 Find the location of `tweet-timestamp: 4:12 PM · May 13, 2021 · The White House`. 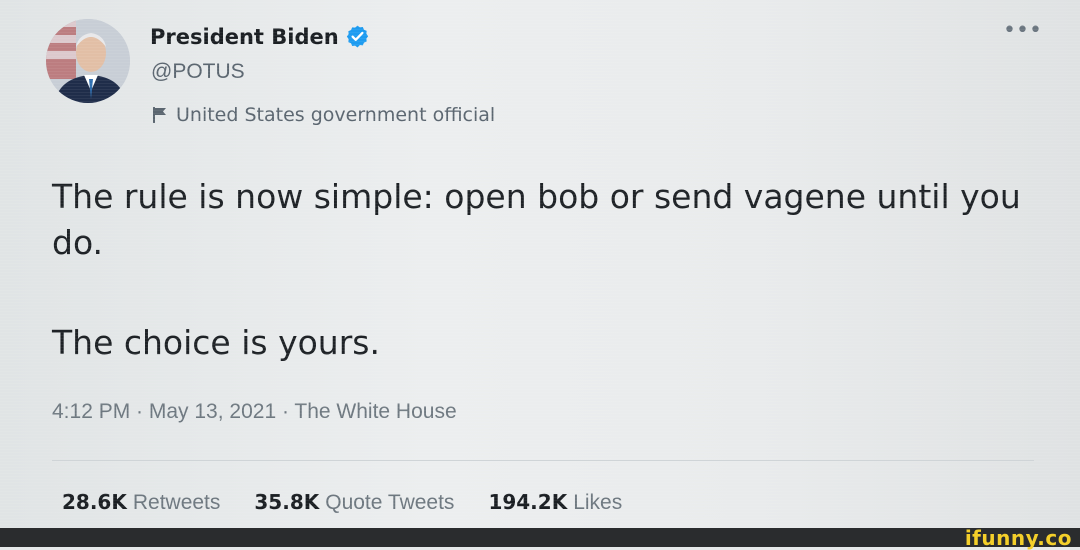

tweet-timestamp: 4:12 PM · May 13, 2021 · The White House is located at coordinates (254, 412).